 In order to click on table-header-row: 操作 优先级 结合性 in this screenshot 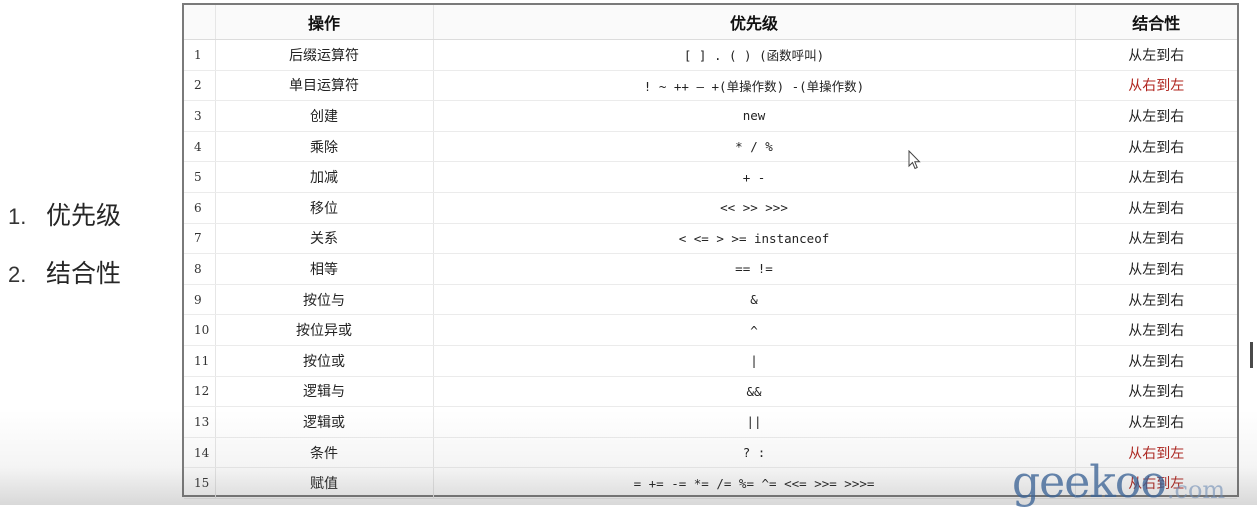, I will do `click(710, 22)`.